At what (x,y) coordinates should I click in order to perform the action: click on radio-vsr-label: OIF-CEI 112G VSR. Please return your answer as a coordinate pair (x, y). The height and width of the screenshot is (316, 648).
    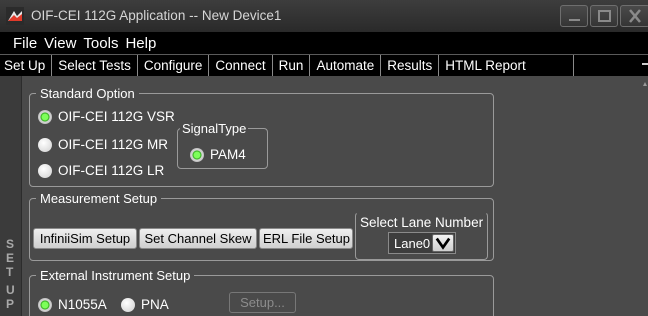
    Looking at the image, I should click on (116, 116).